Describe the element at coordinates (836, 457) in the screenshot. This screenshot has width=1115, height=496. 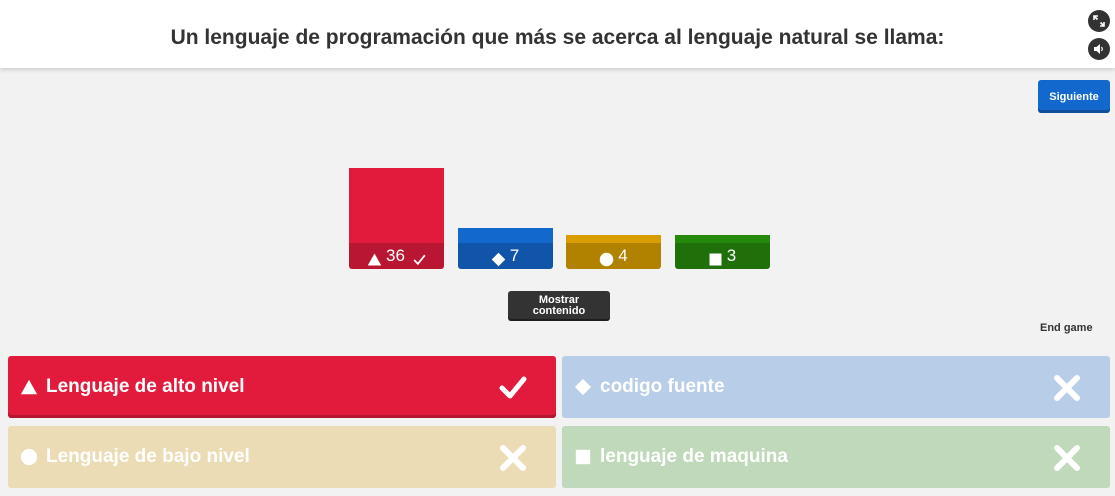
I see `answer-square: lenguaje de maquina` at that location.